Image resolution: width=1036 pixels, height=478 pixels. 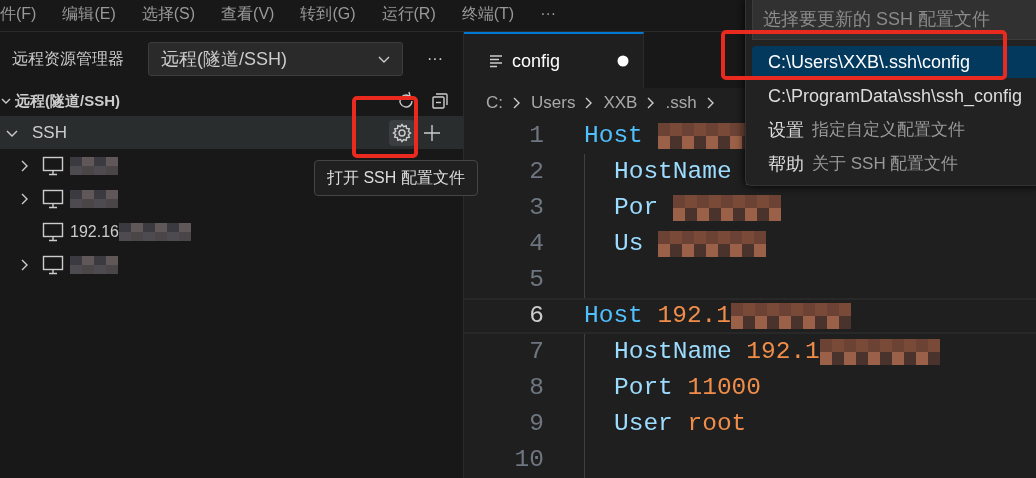 I want to click on line-number: 5, so click(x=536, y=279).